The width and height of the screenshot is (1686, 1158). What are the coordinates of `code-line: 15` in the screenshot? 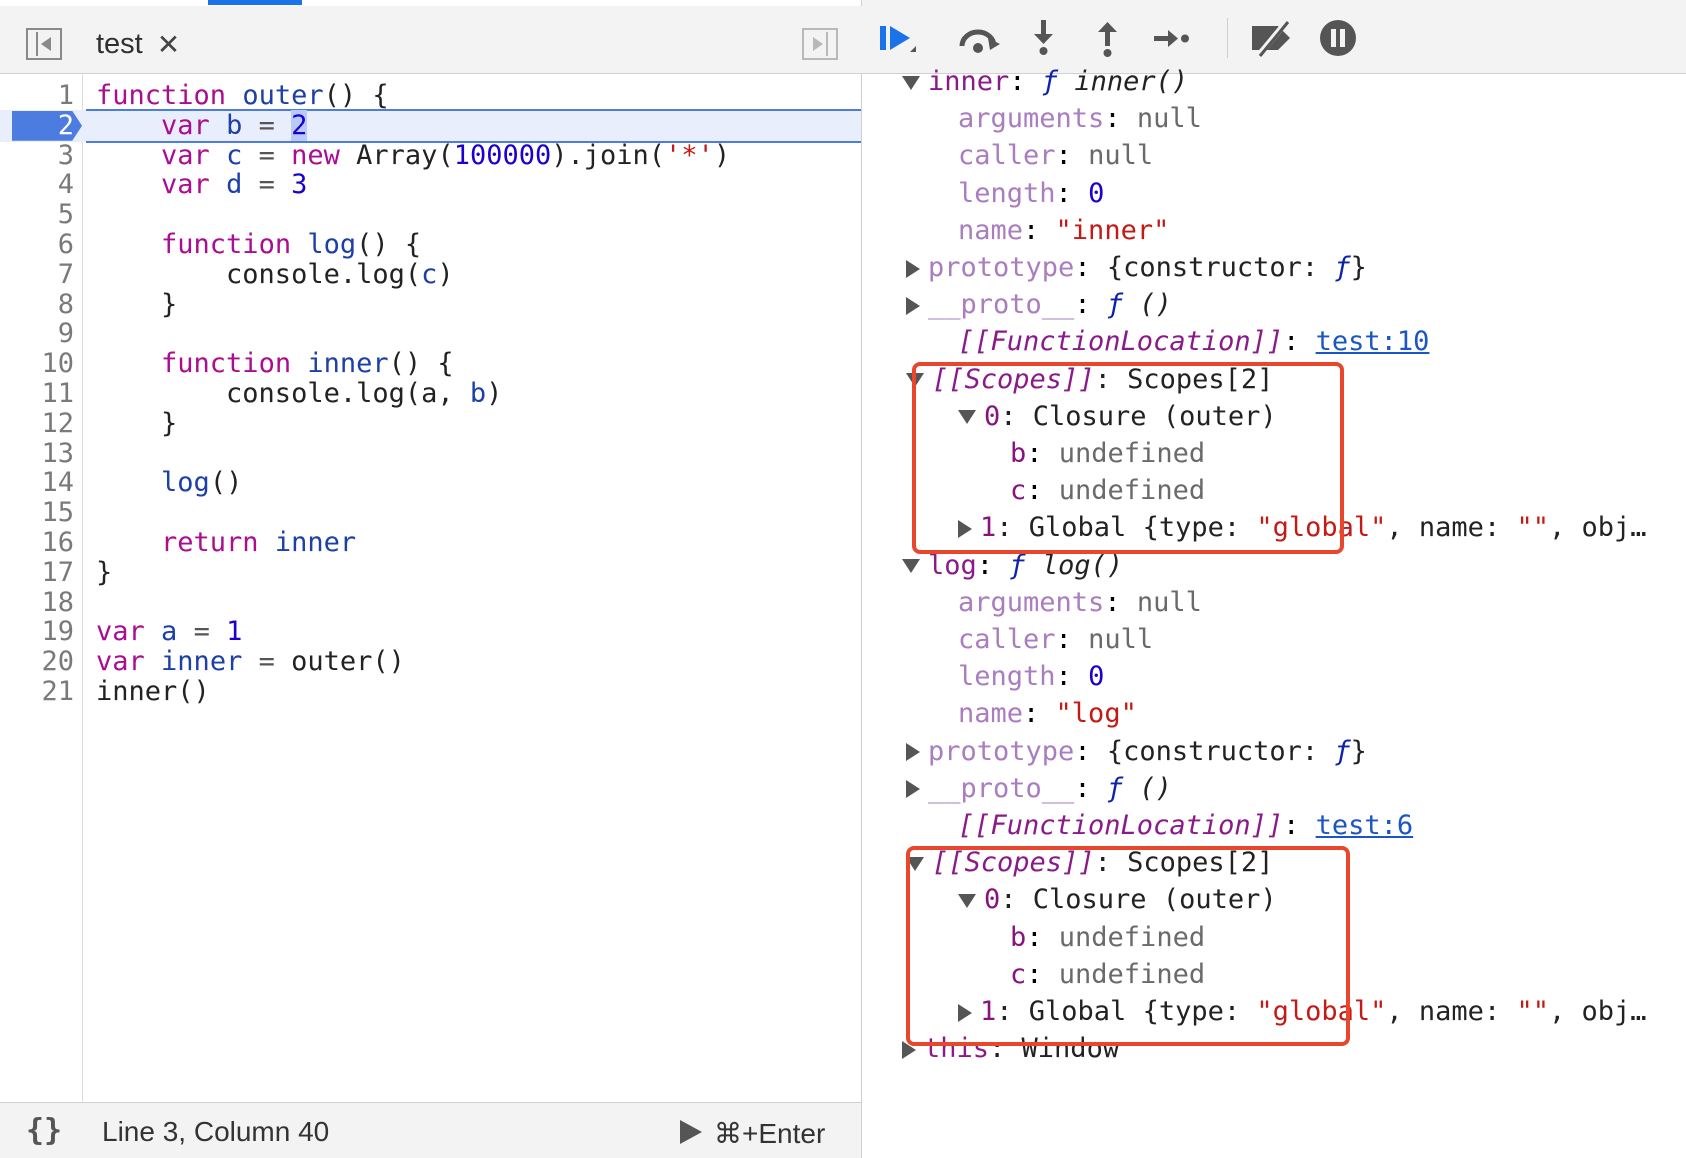 It's located at (430, 513).